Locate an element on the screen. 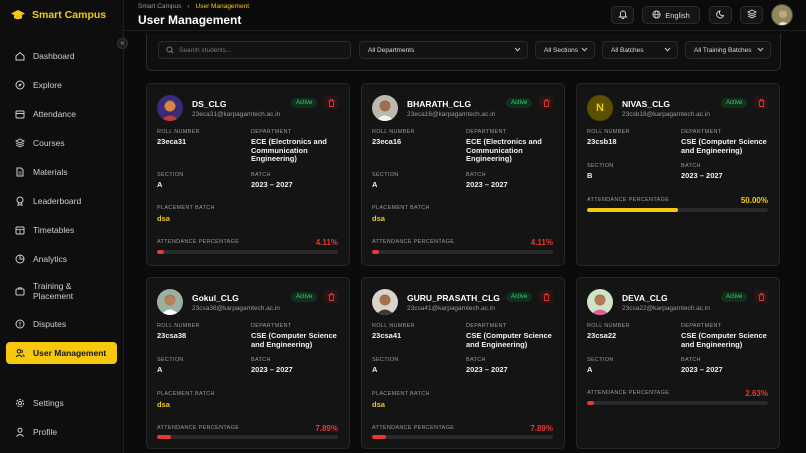  section-select: All Sections is located at coordinates (565, 50).